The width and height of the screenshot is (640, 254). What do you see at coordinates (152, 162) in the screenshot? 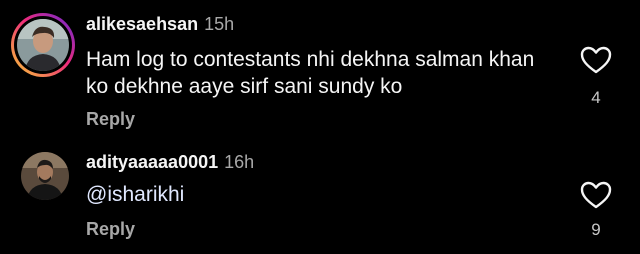
I see `username: adityaaaaa0001` at bounding box center [152, 162].